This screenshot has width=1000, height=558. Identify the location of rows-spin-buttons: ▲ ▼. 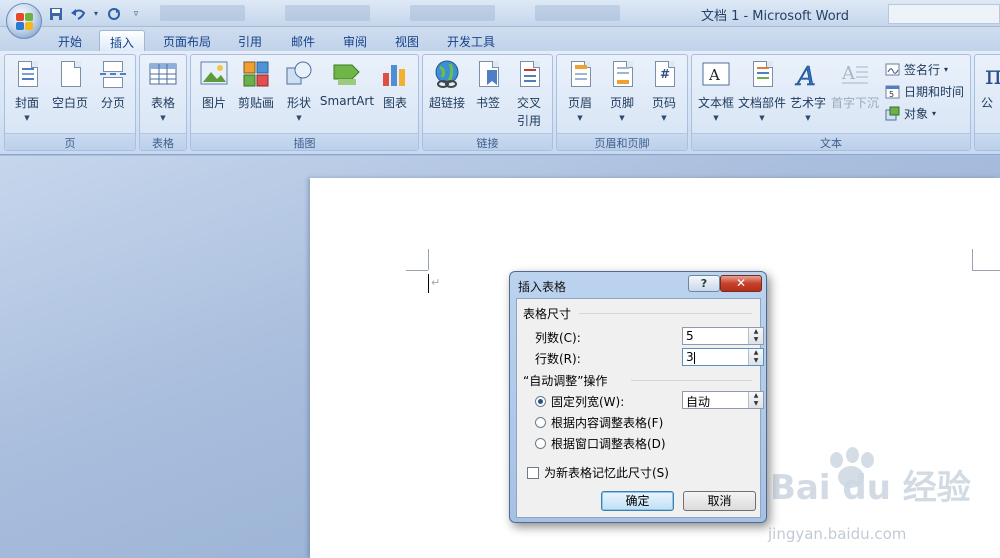
(755, 357).